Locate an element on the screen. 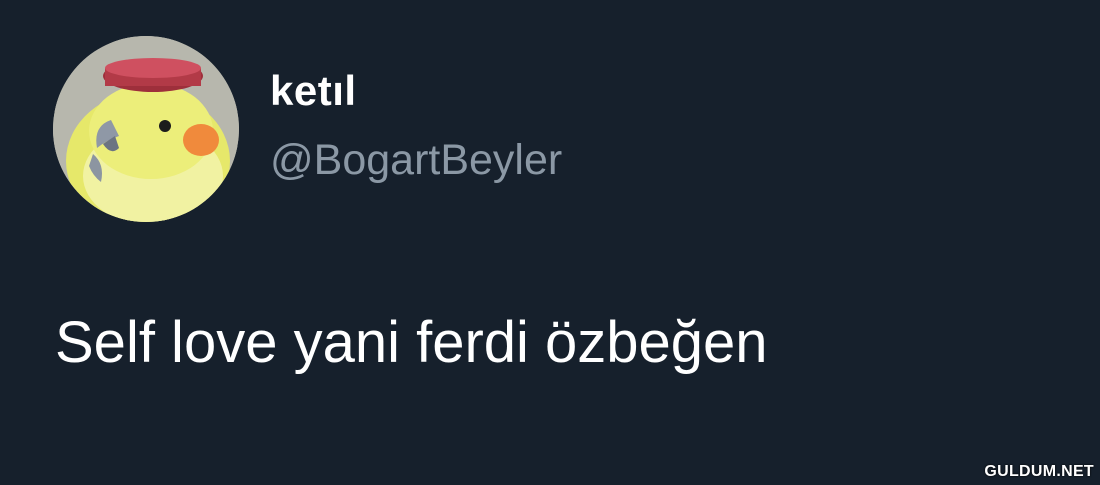  avatar is located at coordinates (146, 129).